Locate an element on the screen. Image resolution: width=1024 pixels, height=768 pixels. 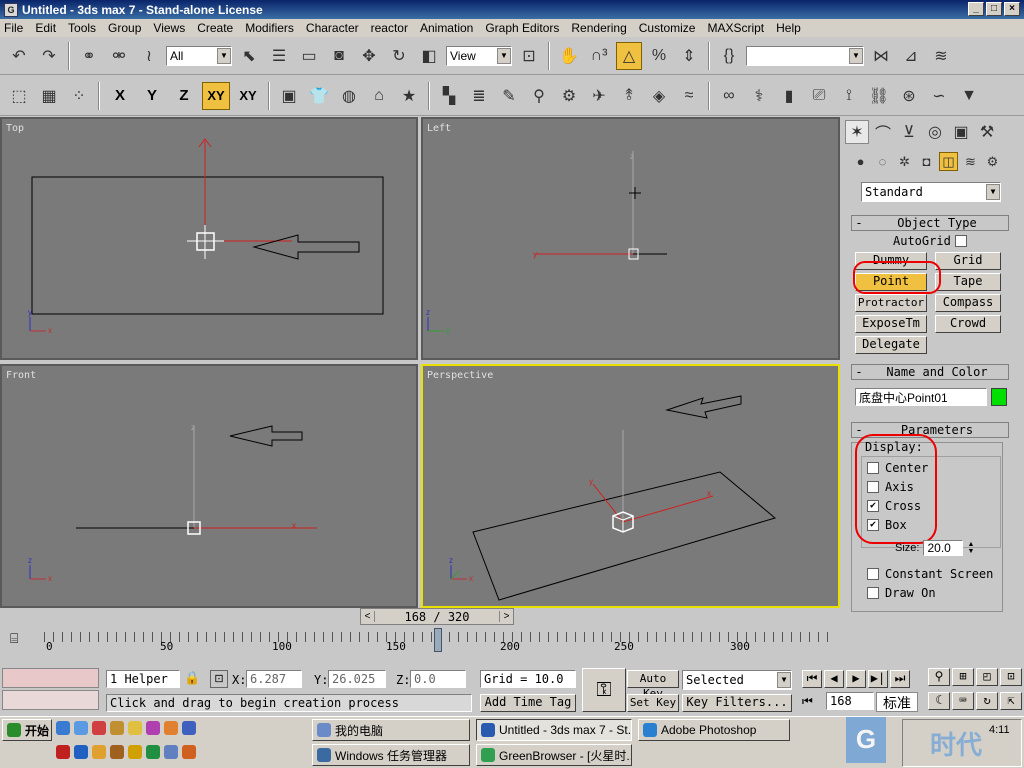
viewport-front: Front z x zx is located at coordinates (209, 486).